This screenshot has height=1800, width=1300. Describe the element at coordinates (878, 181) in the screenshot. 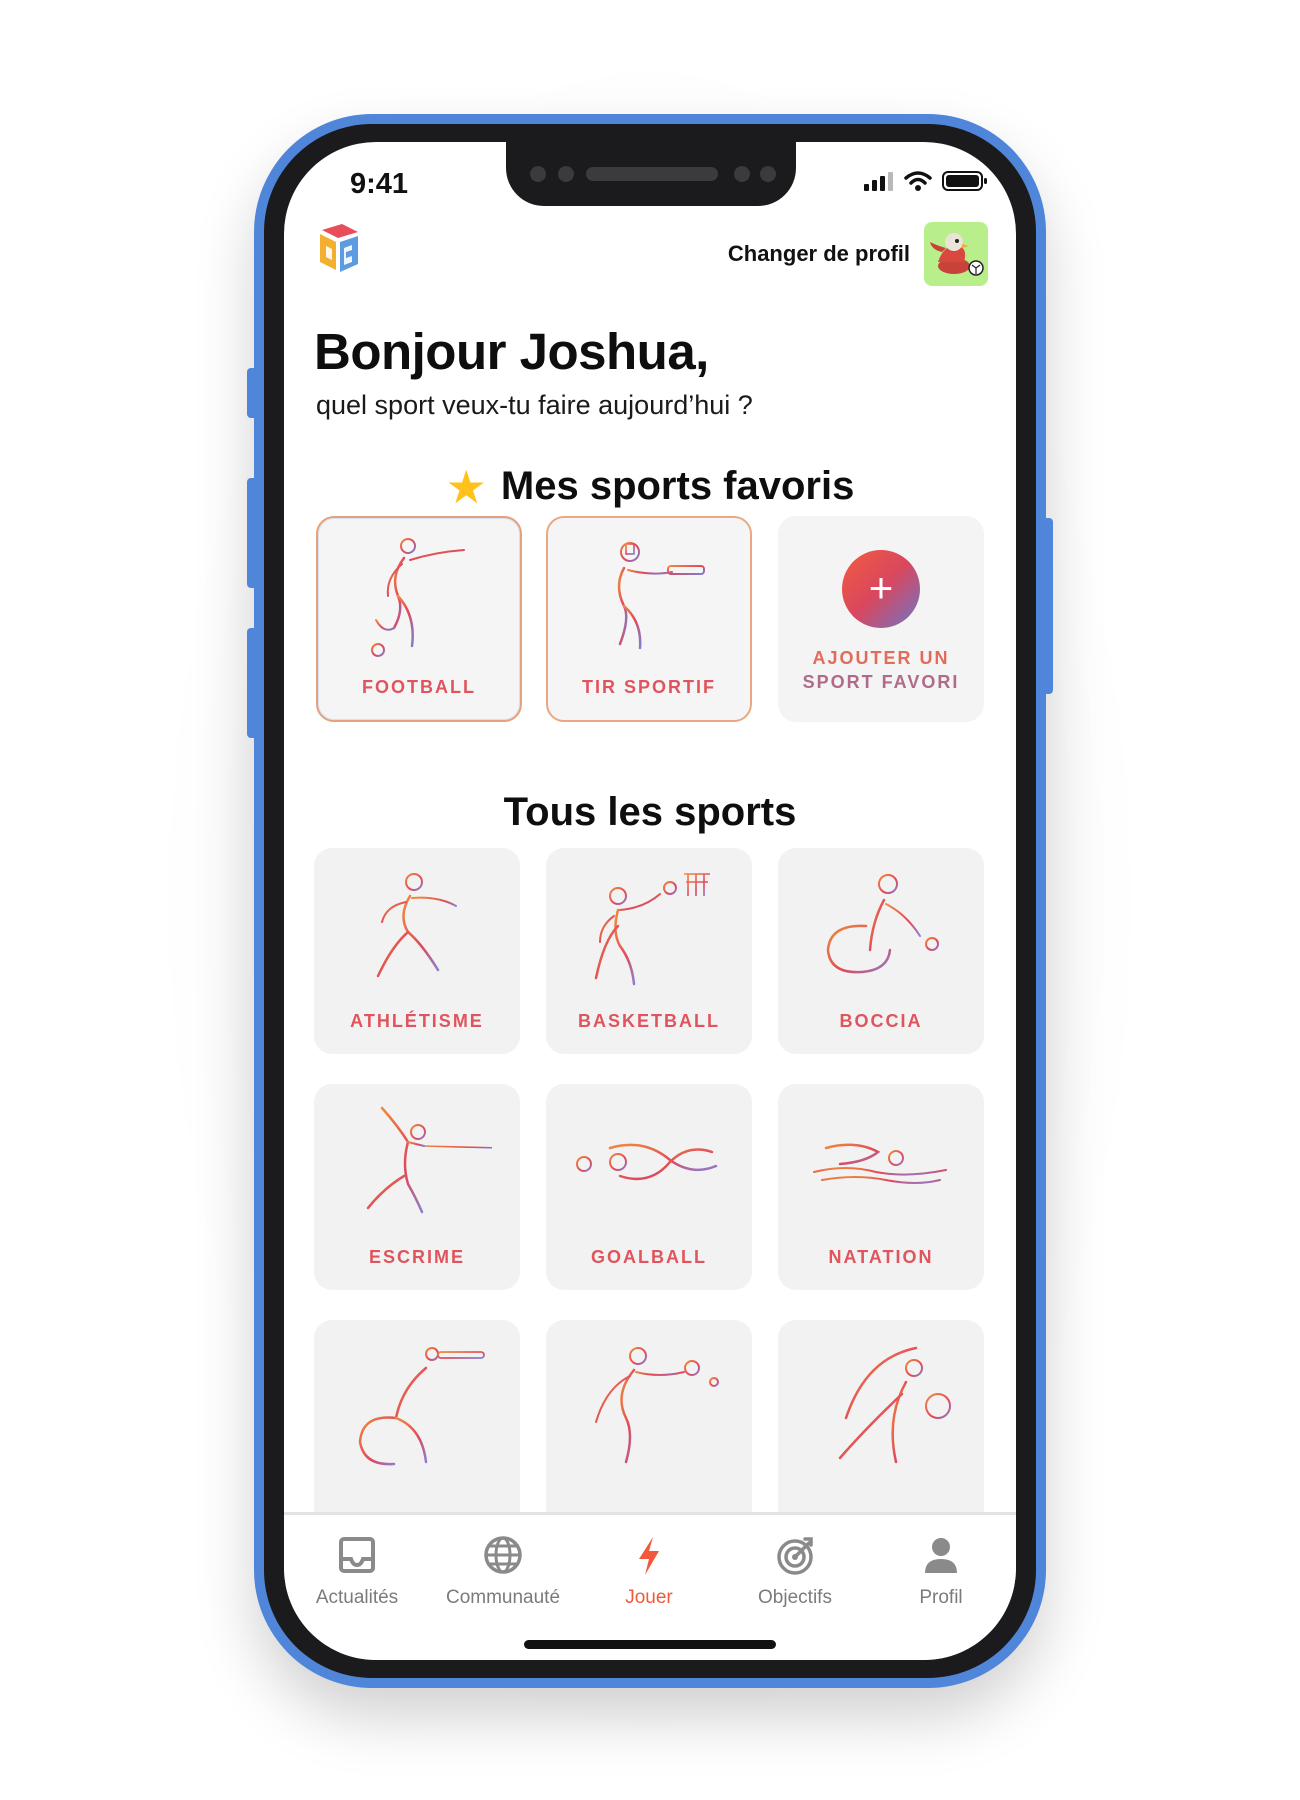

I see `cellular-signal-icon` at that location.